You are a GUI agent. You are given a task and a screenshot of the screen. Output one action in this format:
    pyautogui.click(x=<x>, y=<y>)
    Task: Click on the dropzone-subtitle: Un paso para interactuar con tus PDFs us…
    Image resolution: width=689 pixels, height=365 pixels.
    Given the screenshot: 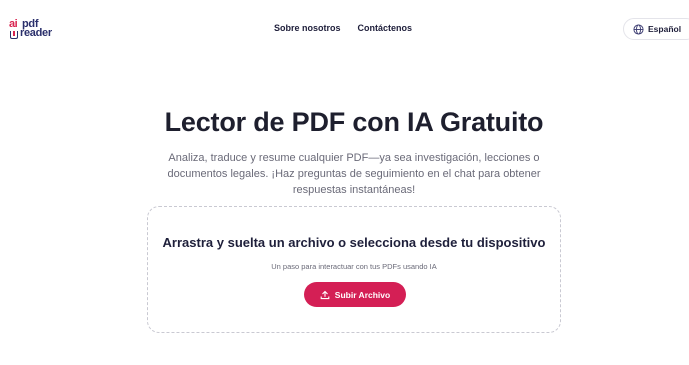 What is the action you would take?
    pyautogui.click(x=354, y=266)
    